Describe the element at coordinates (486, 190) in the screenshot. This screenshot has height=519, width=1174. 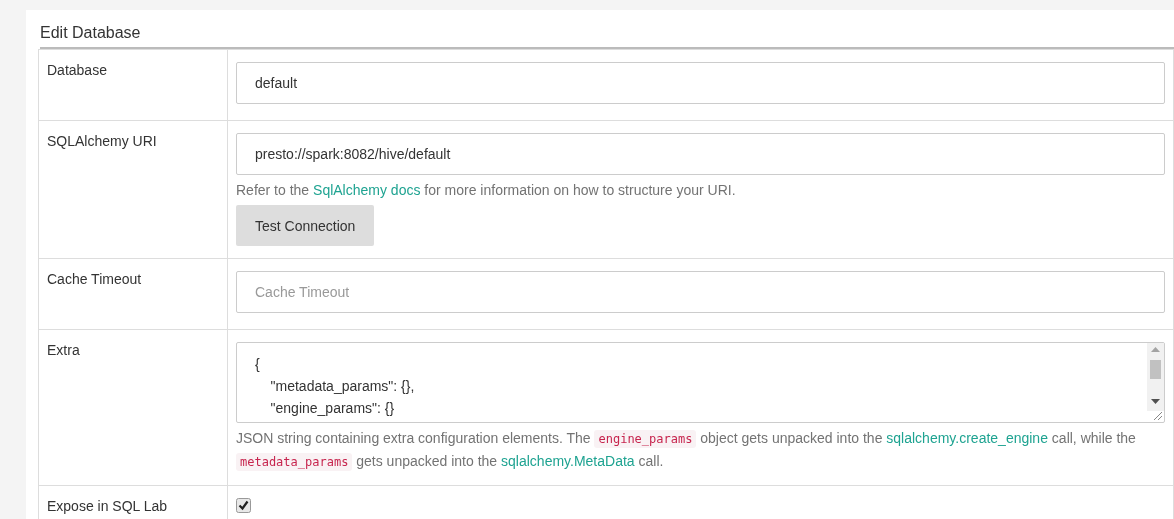
I see `help-text: Refer to the SqlAlchemy docs for more information on how to structure your URI.` at that location.